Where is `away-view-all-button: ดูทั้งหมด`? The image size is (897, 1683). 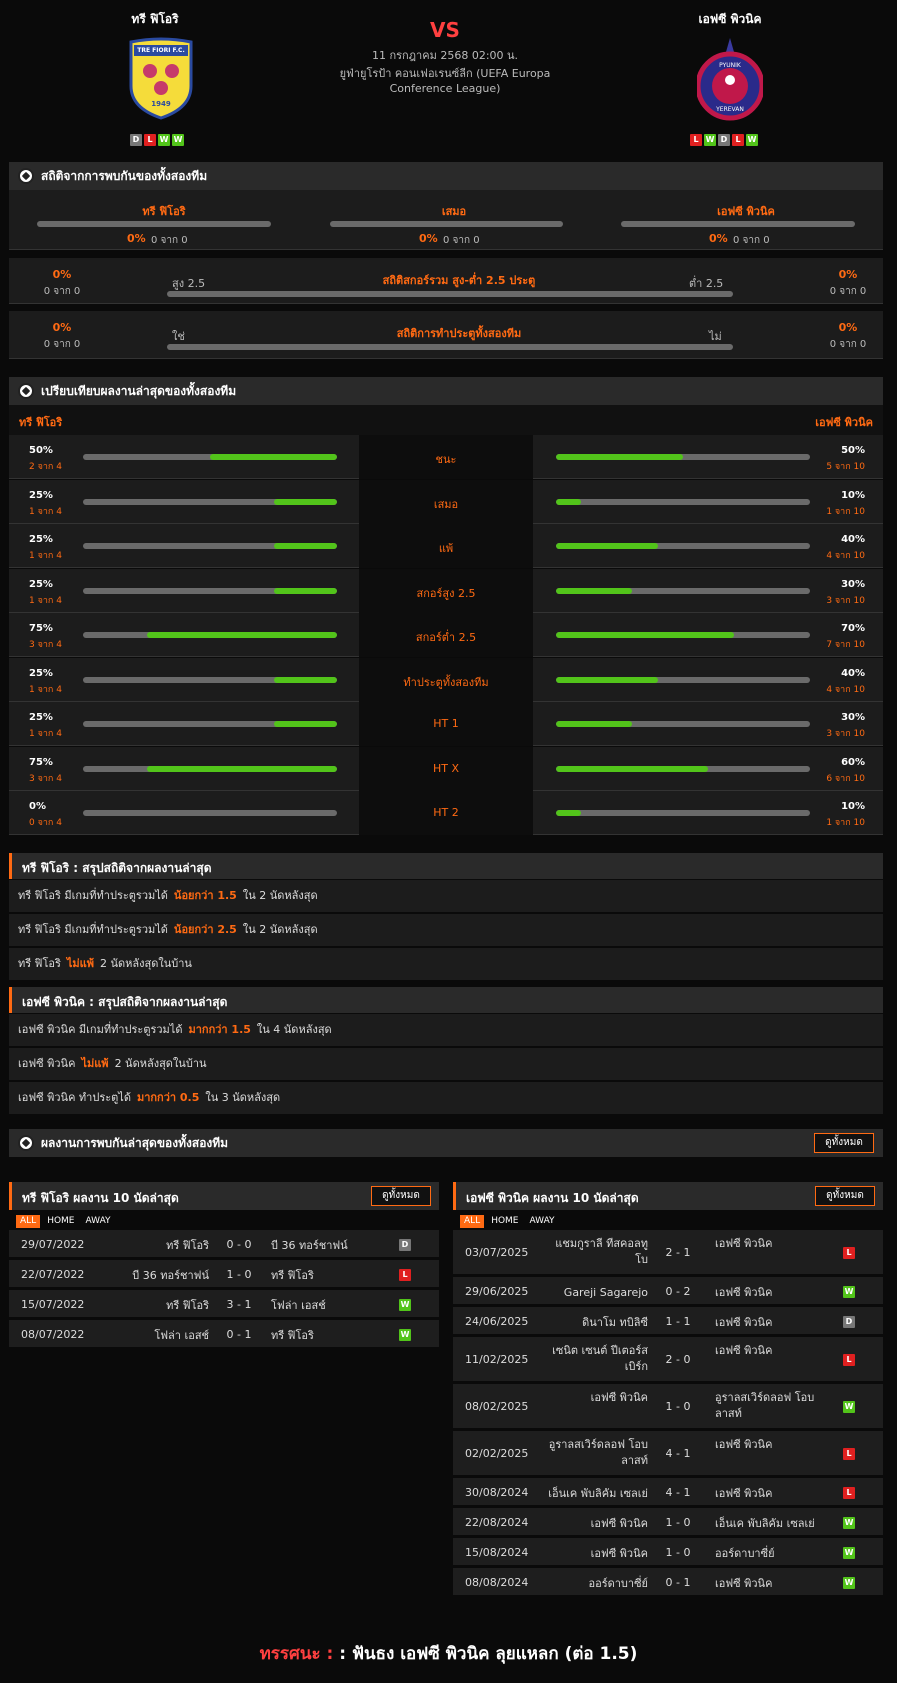 away-view-all-button: ดูทั้งหมด is located at coordinates (845, 1196).